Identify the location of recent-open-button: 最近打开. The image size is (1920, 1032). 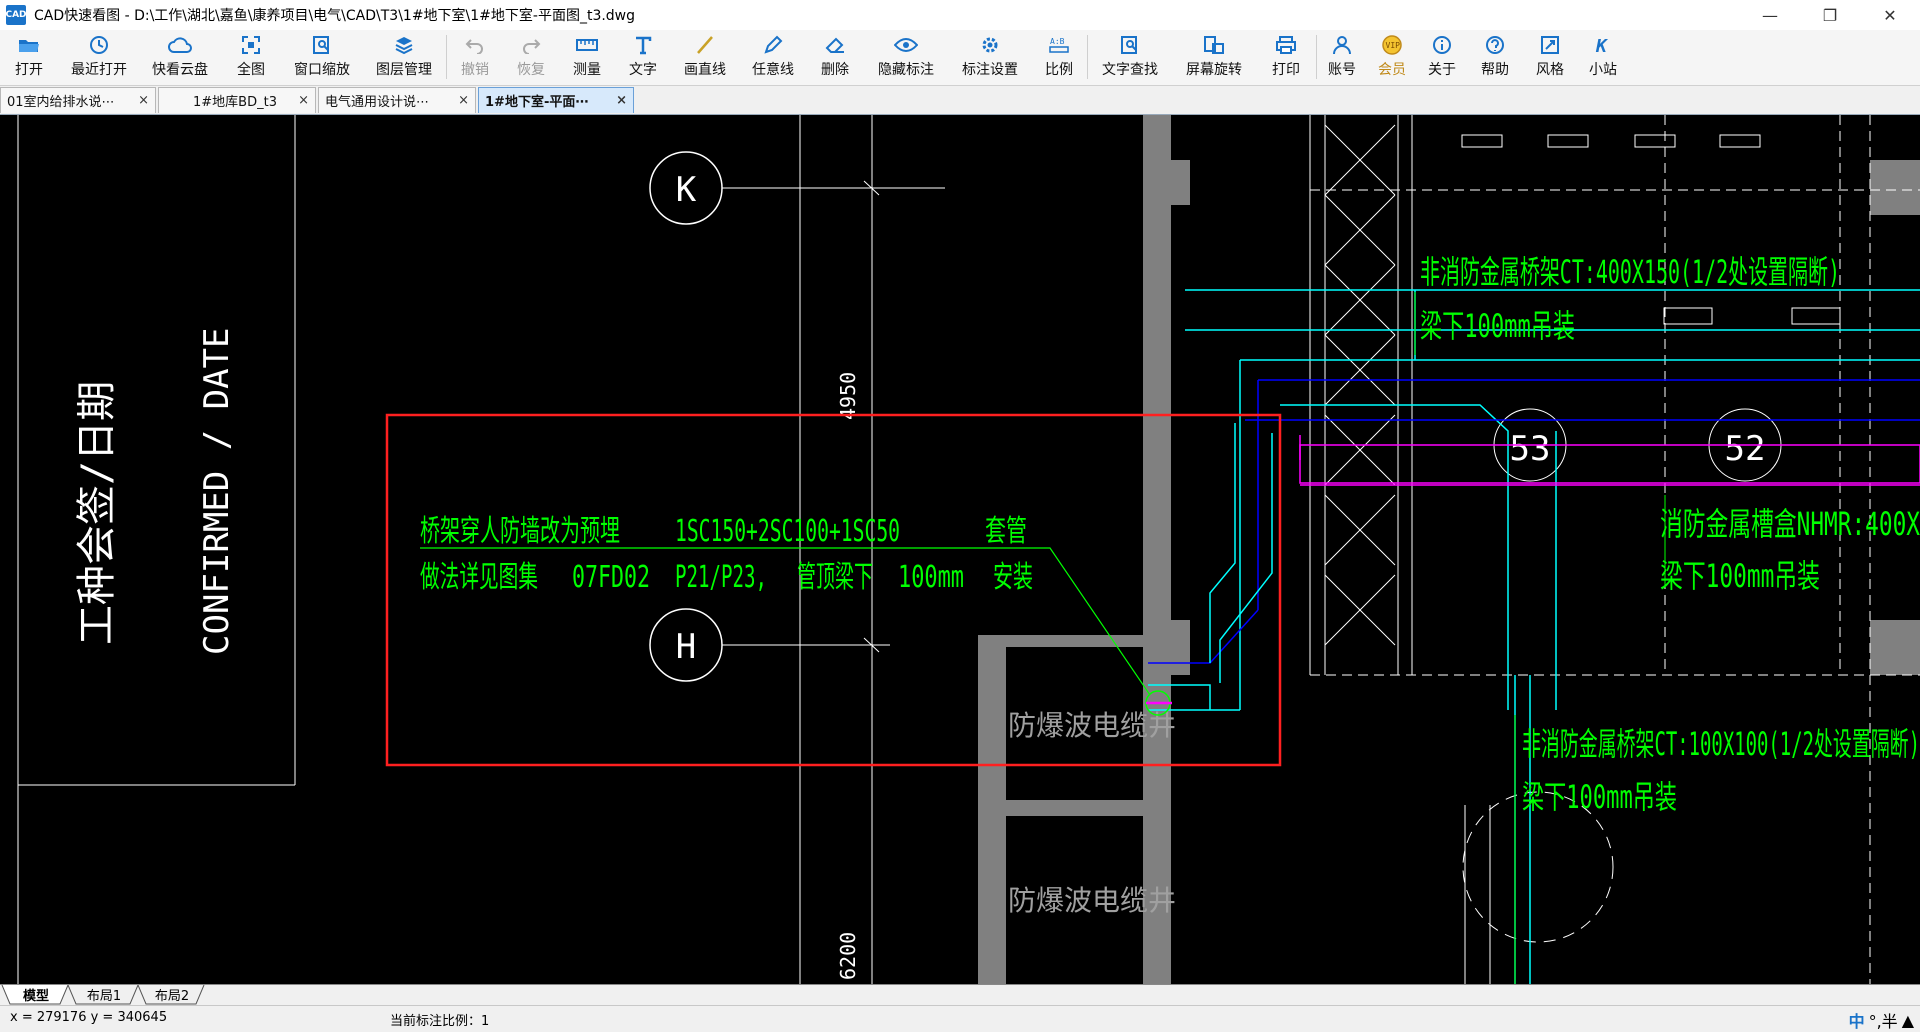
(99, 55).